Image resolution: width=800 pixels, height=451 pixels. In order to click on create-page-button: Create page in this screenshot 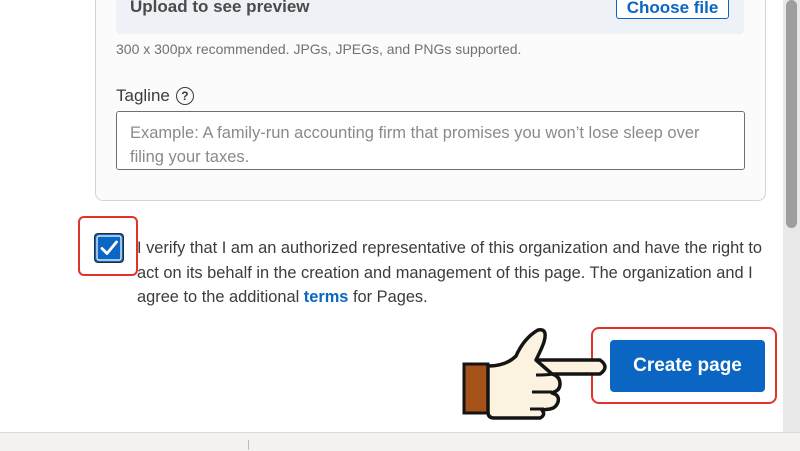, I will do `click(687, 366)`.